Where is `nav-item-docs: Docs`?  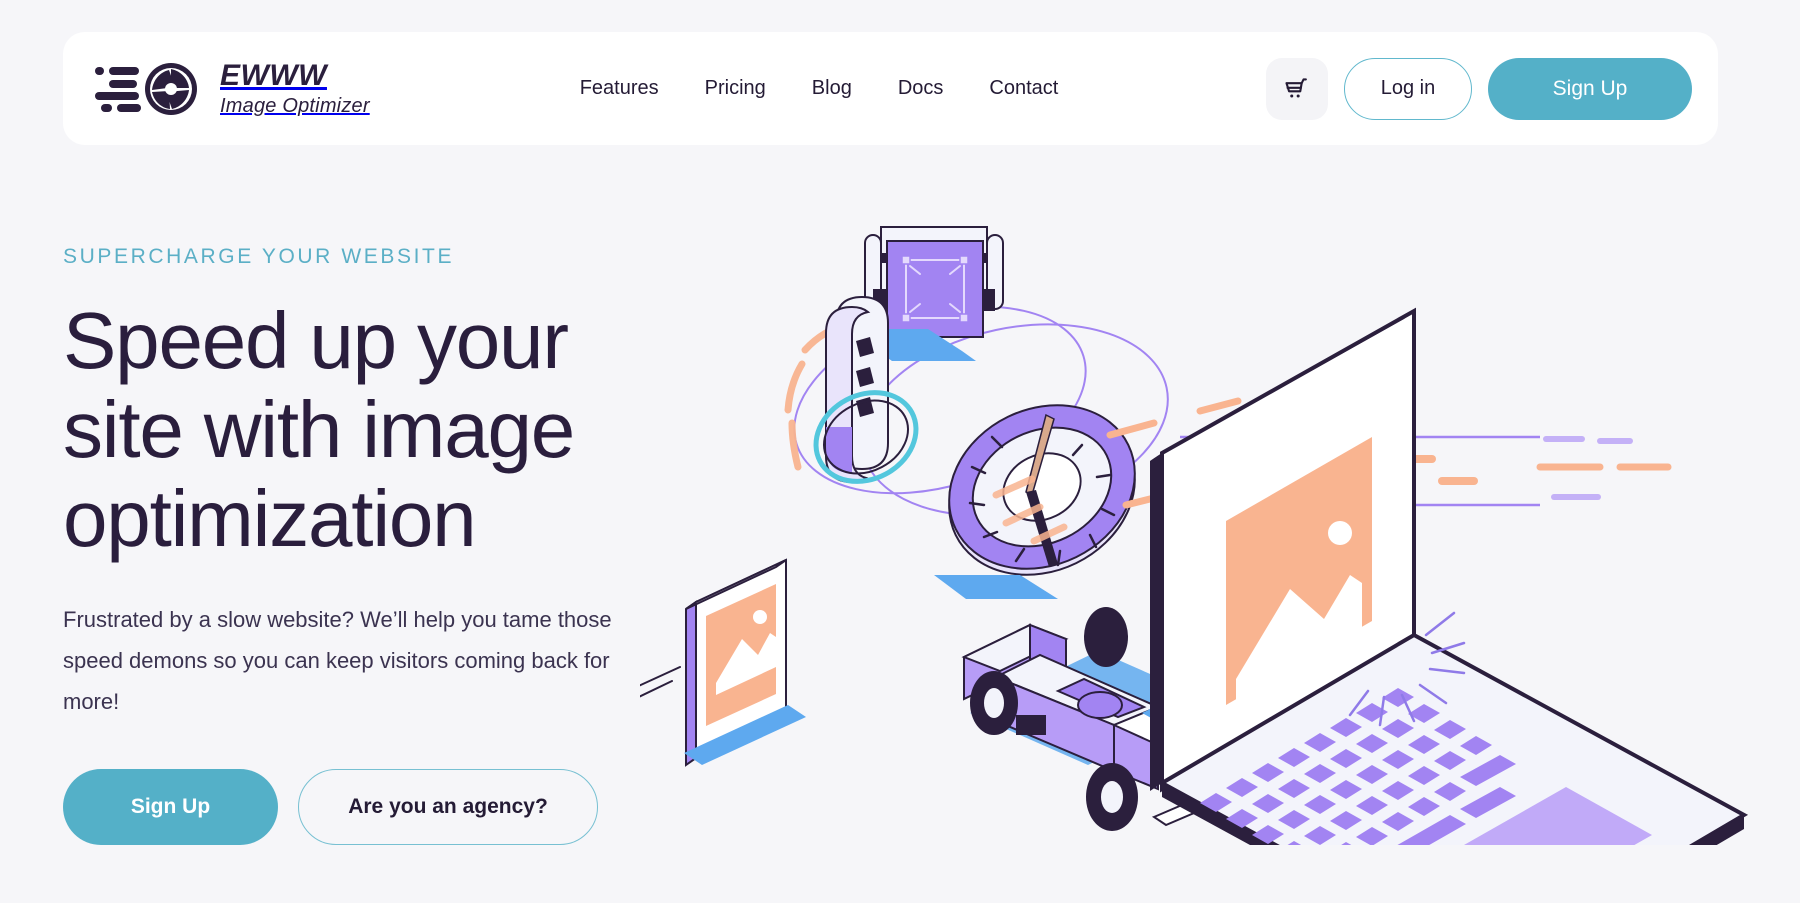
nav-item-docs: Docs is located at coordinates (921, 88).